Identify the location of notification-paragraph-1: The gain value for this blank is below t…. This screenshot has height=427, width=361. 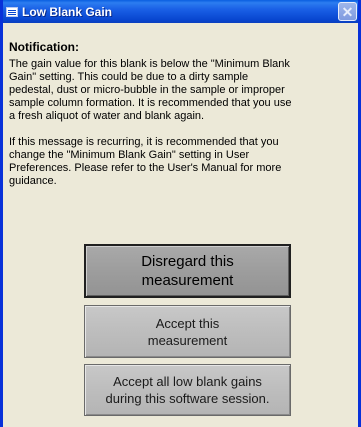
(150, 90).